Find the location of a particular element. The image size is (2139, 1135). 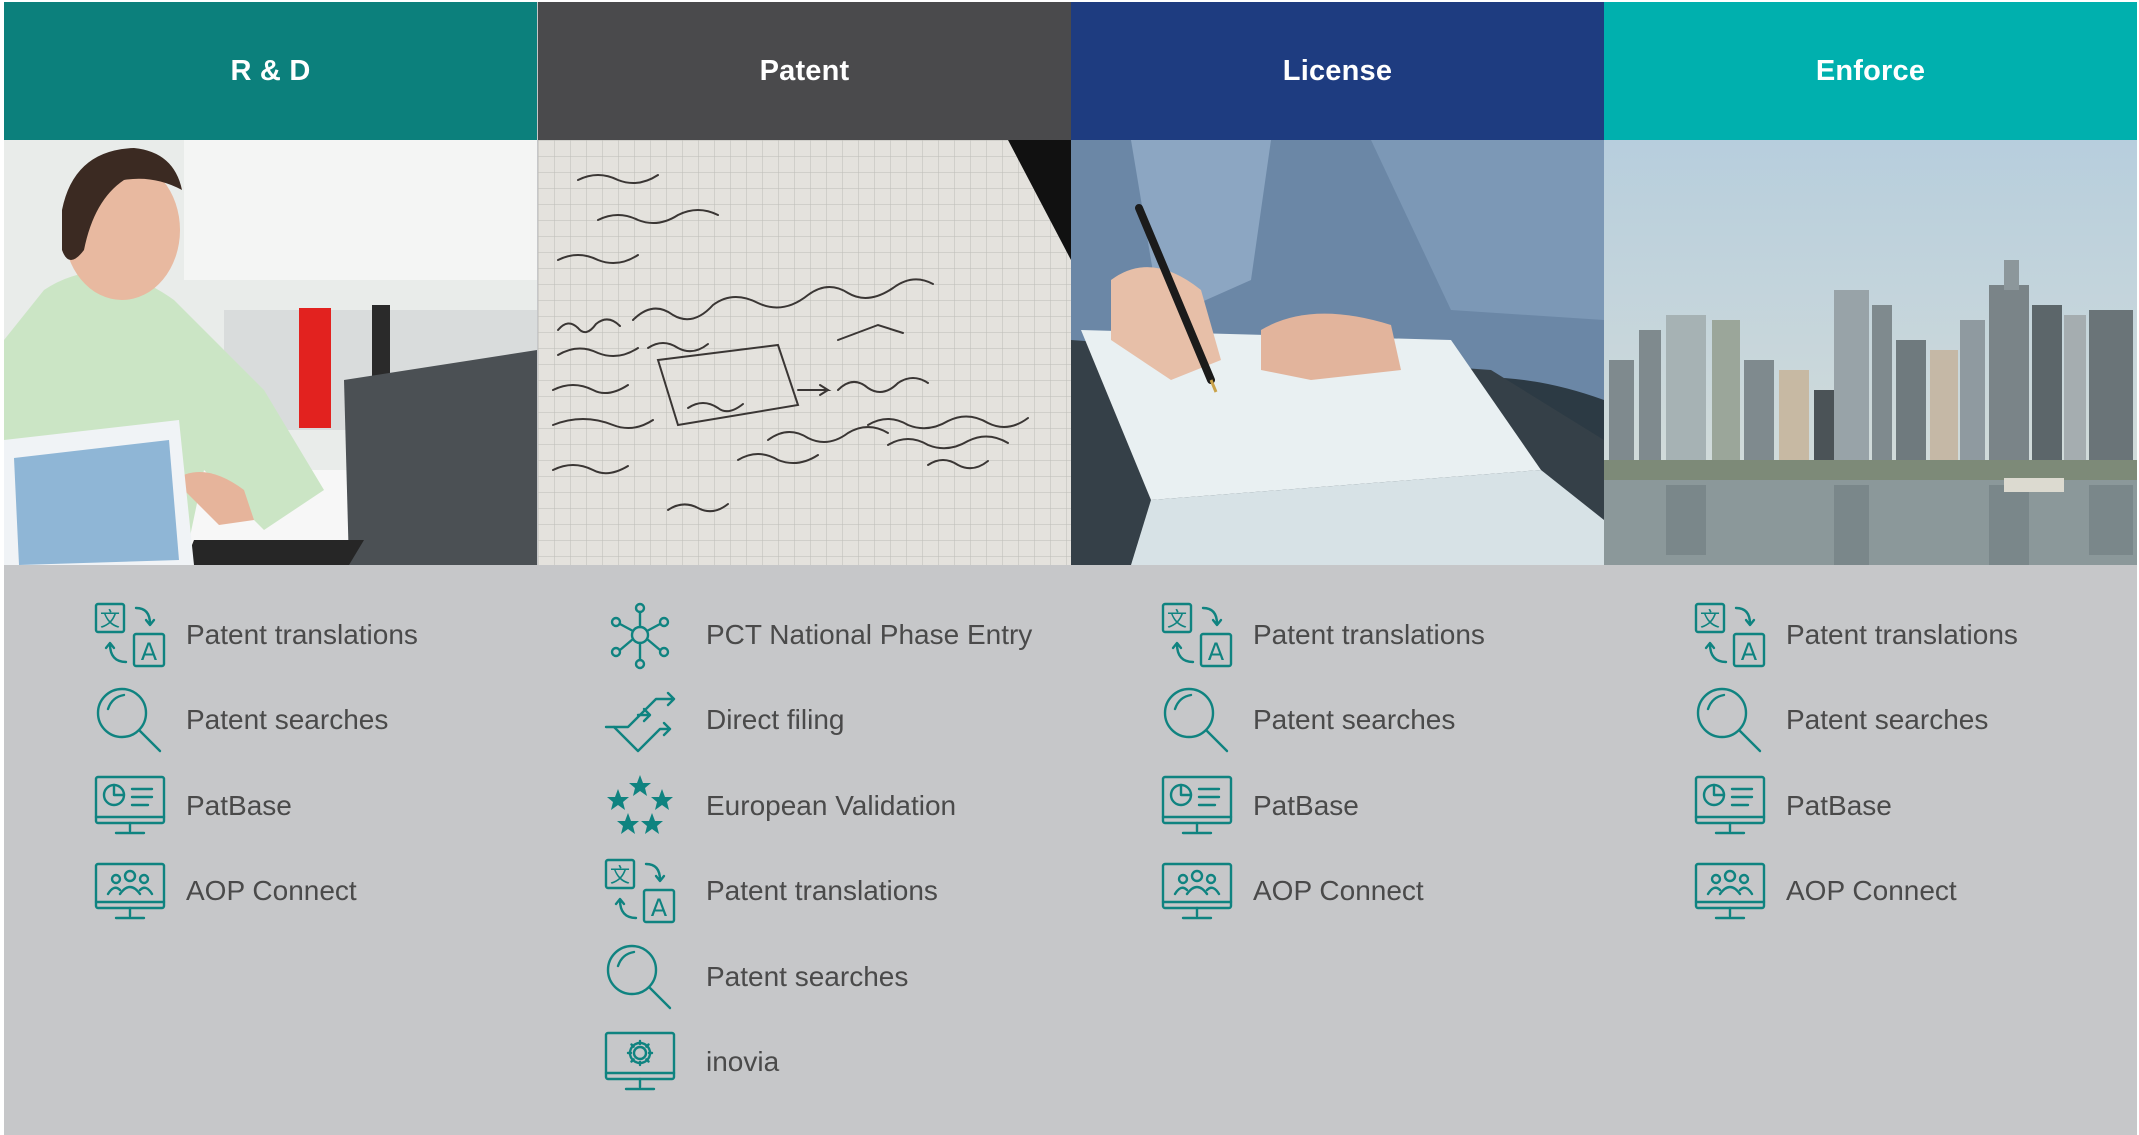

column-title: License is located at coordinates (1337, 70).